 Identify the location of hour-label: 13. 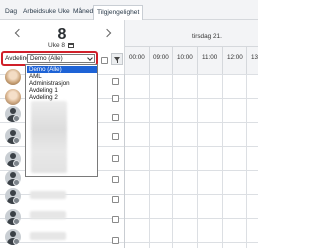
(255, 57).